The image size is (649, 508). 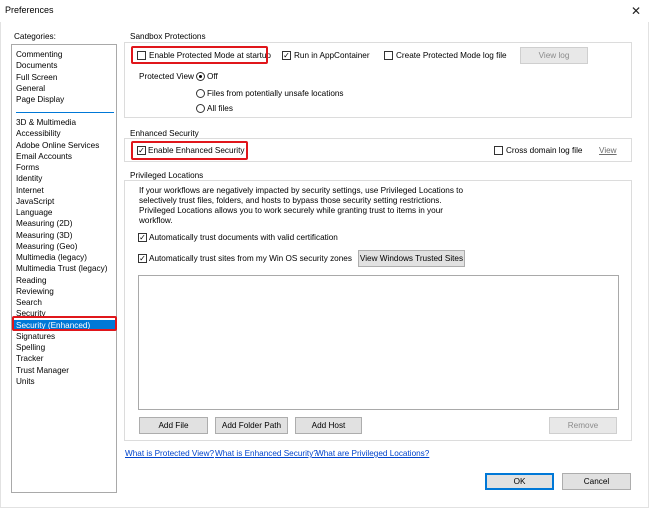 What do you see at coordinates (29, 178) in the screenshot?
I see `category-item: Identity` at bounding box center [29, 178].